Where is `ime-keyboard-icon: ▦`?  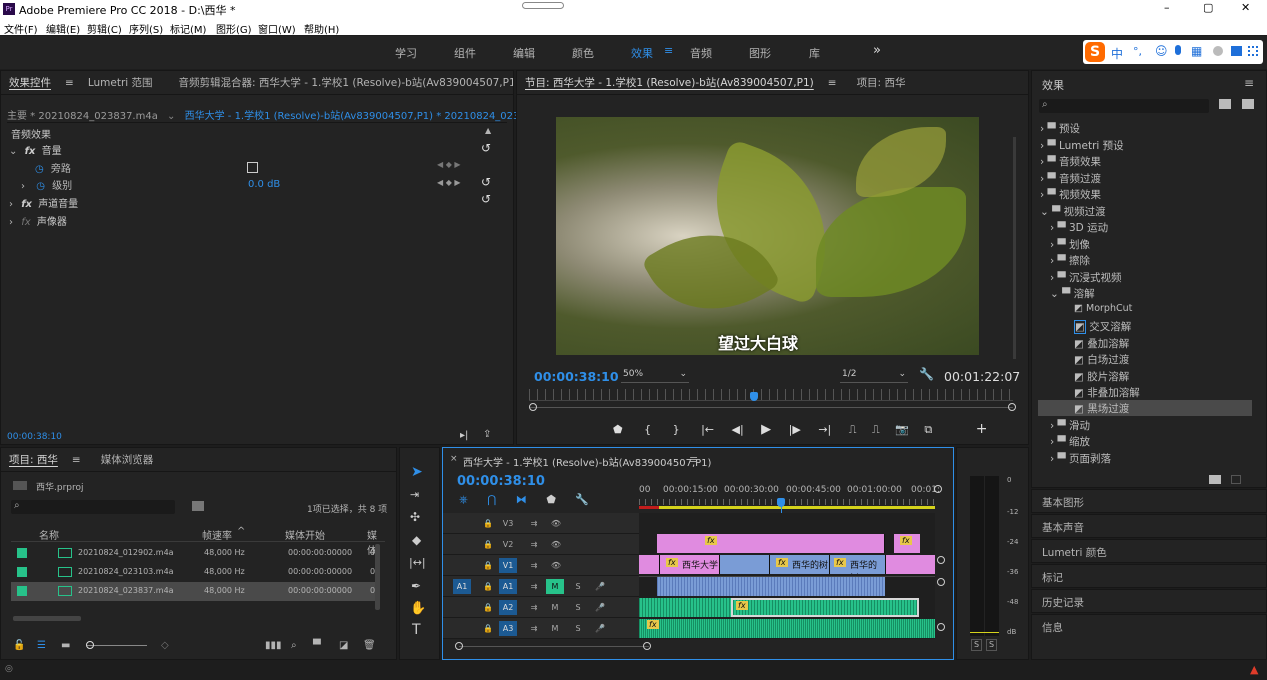
ime-keyboard-icon: ▦ is located at coordinates (1196, 51).